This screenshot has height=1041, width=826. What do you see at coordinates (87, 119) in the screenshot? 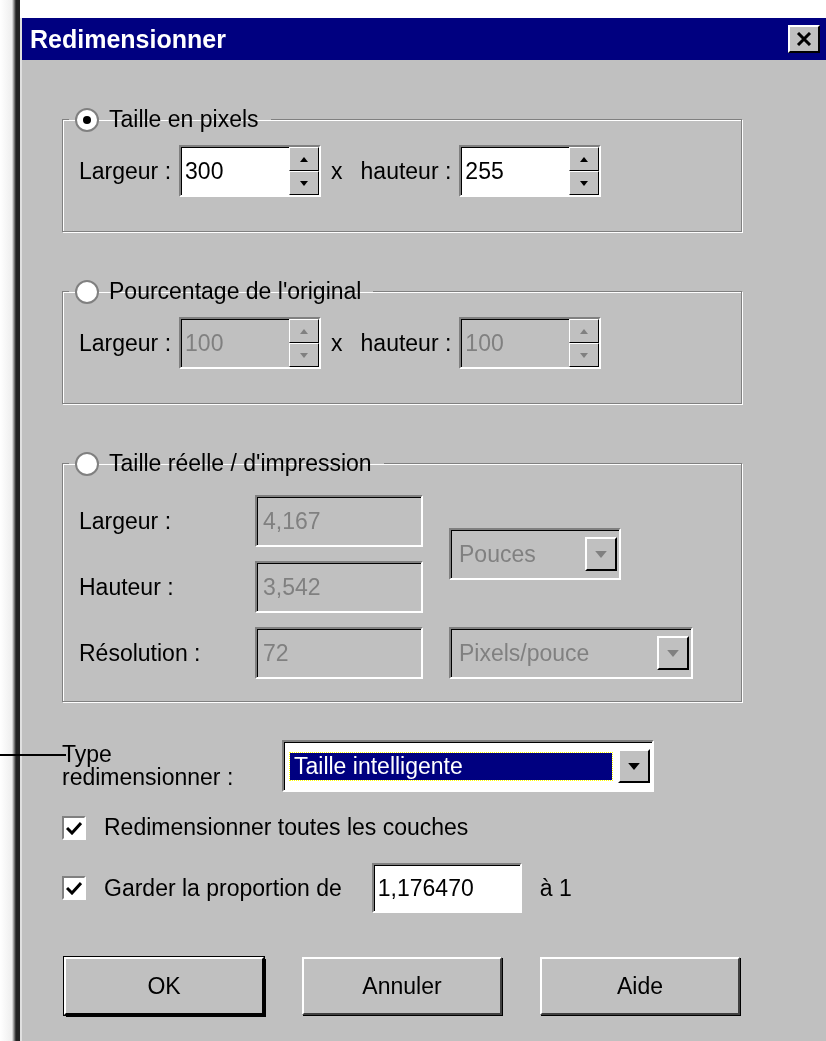
I see `radio-button` at bounding box center [87, 119].